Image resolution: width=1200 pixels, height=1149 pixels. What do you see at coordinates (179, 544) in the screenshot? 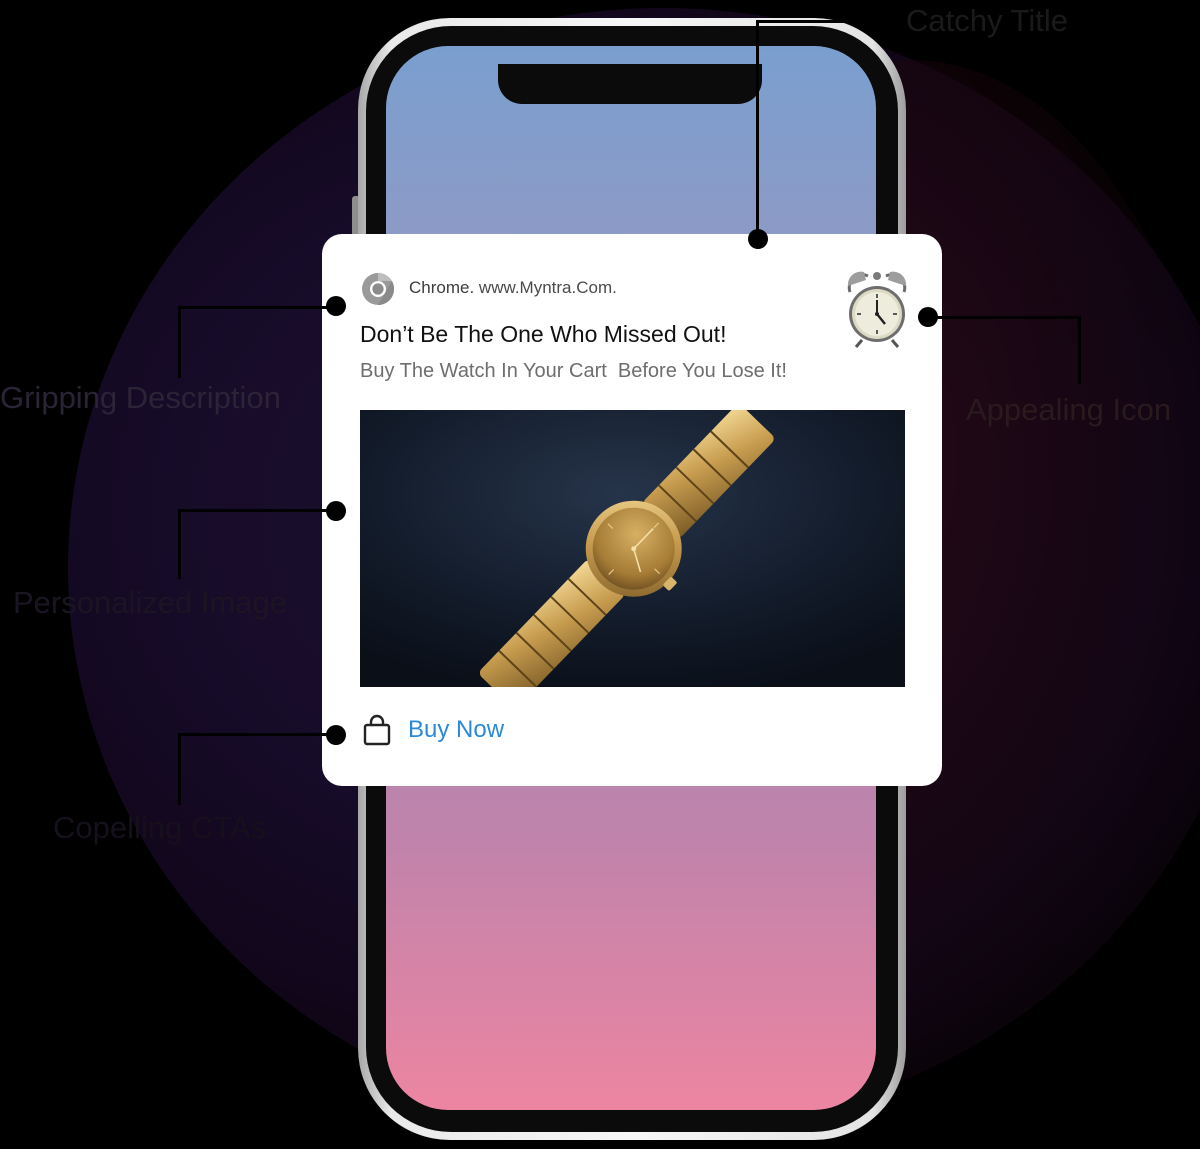
I see `image-connector-vertical` at bounding box center [179, 544].